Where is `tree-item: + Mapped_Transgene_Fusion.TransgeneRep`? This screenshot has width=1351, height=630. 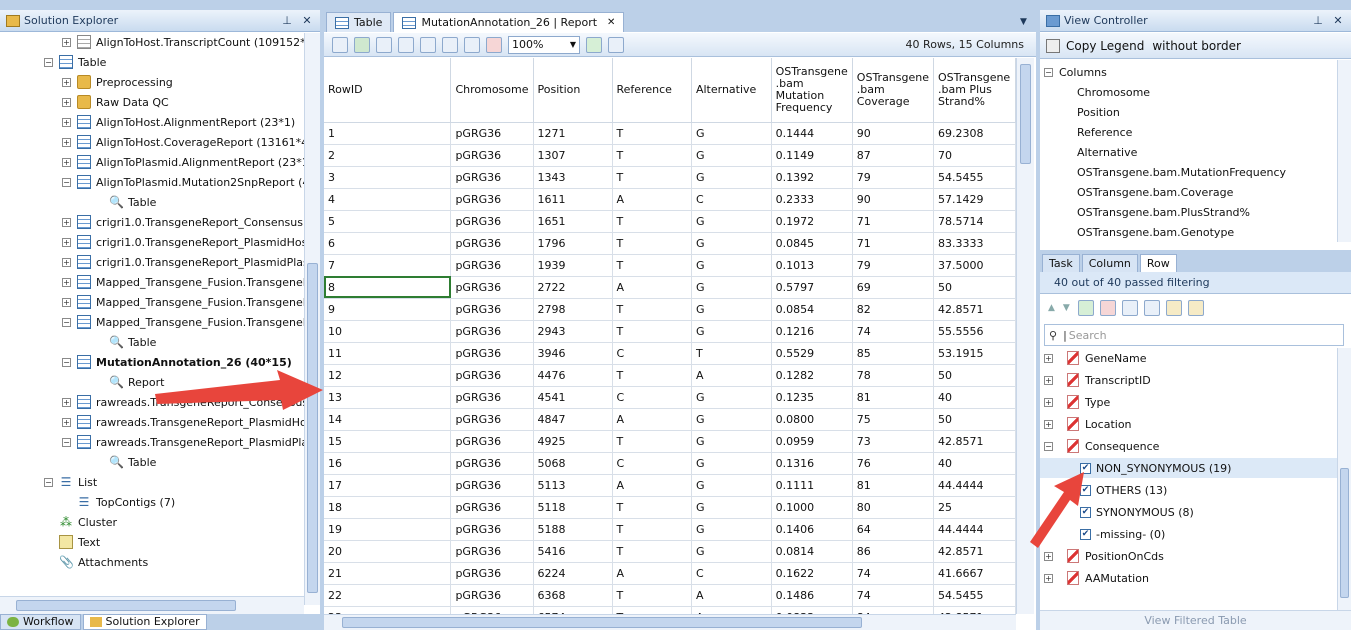
tree-item: + Mapped_Transgene_Fusion.TransgeneRep is located at coordinates (152, 282).